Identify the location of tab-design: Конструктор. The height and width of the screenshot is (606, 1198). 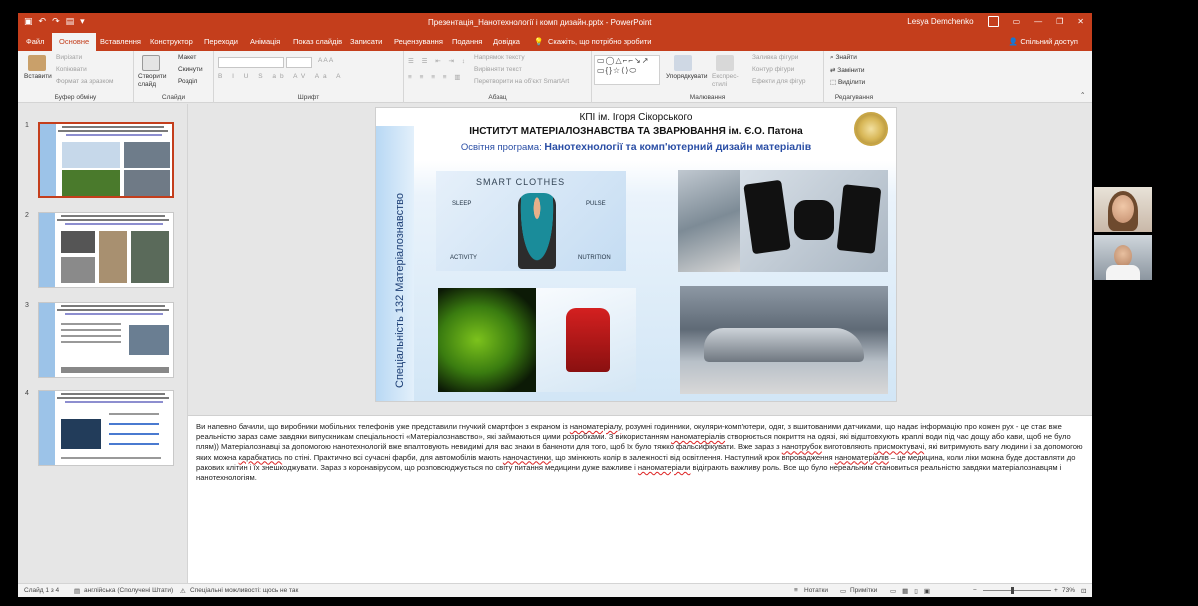
(171, 41).